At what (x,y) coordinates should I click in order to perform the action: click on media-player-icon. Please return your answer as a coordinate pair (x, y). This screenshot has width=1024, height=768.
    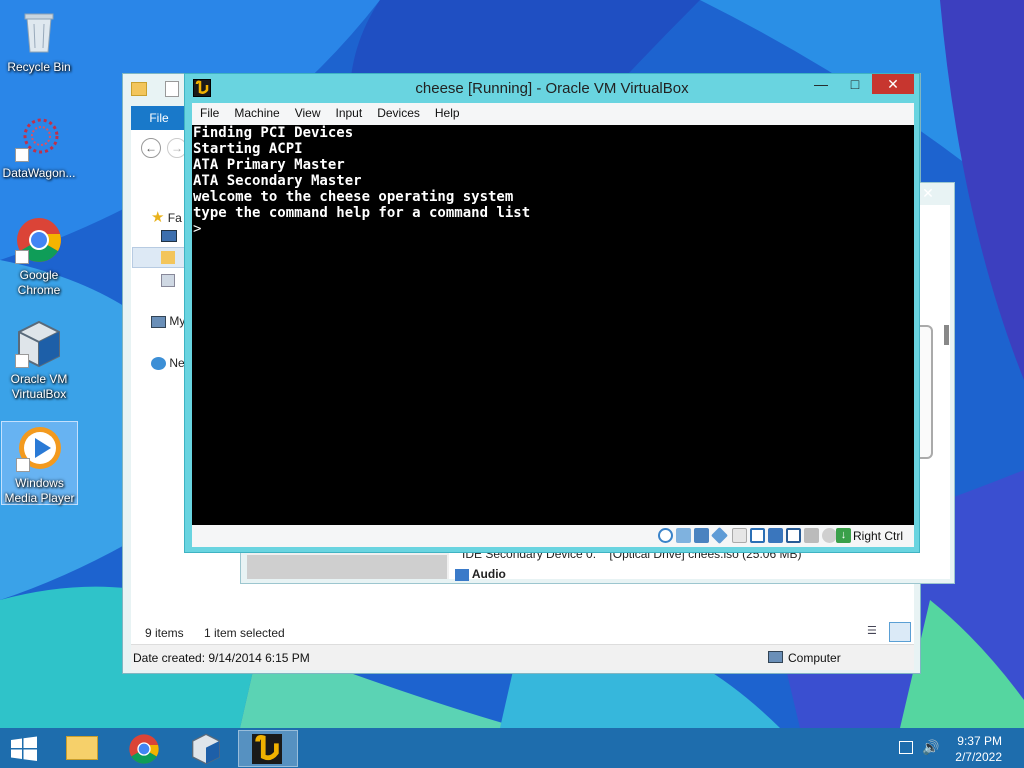
    Looking at the image, I should click on (39, 448).